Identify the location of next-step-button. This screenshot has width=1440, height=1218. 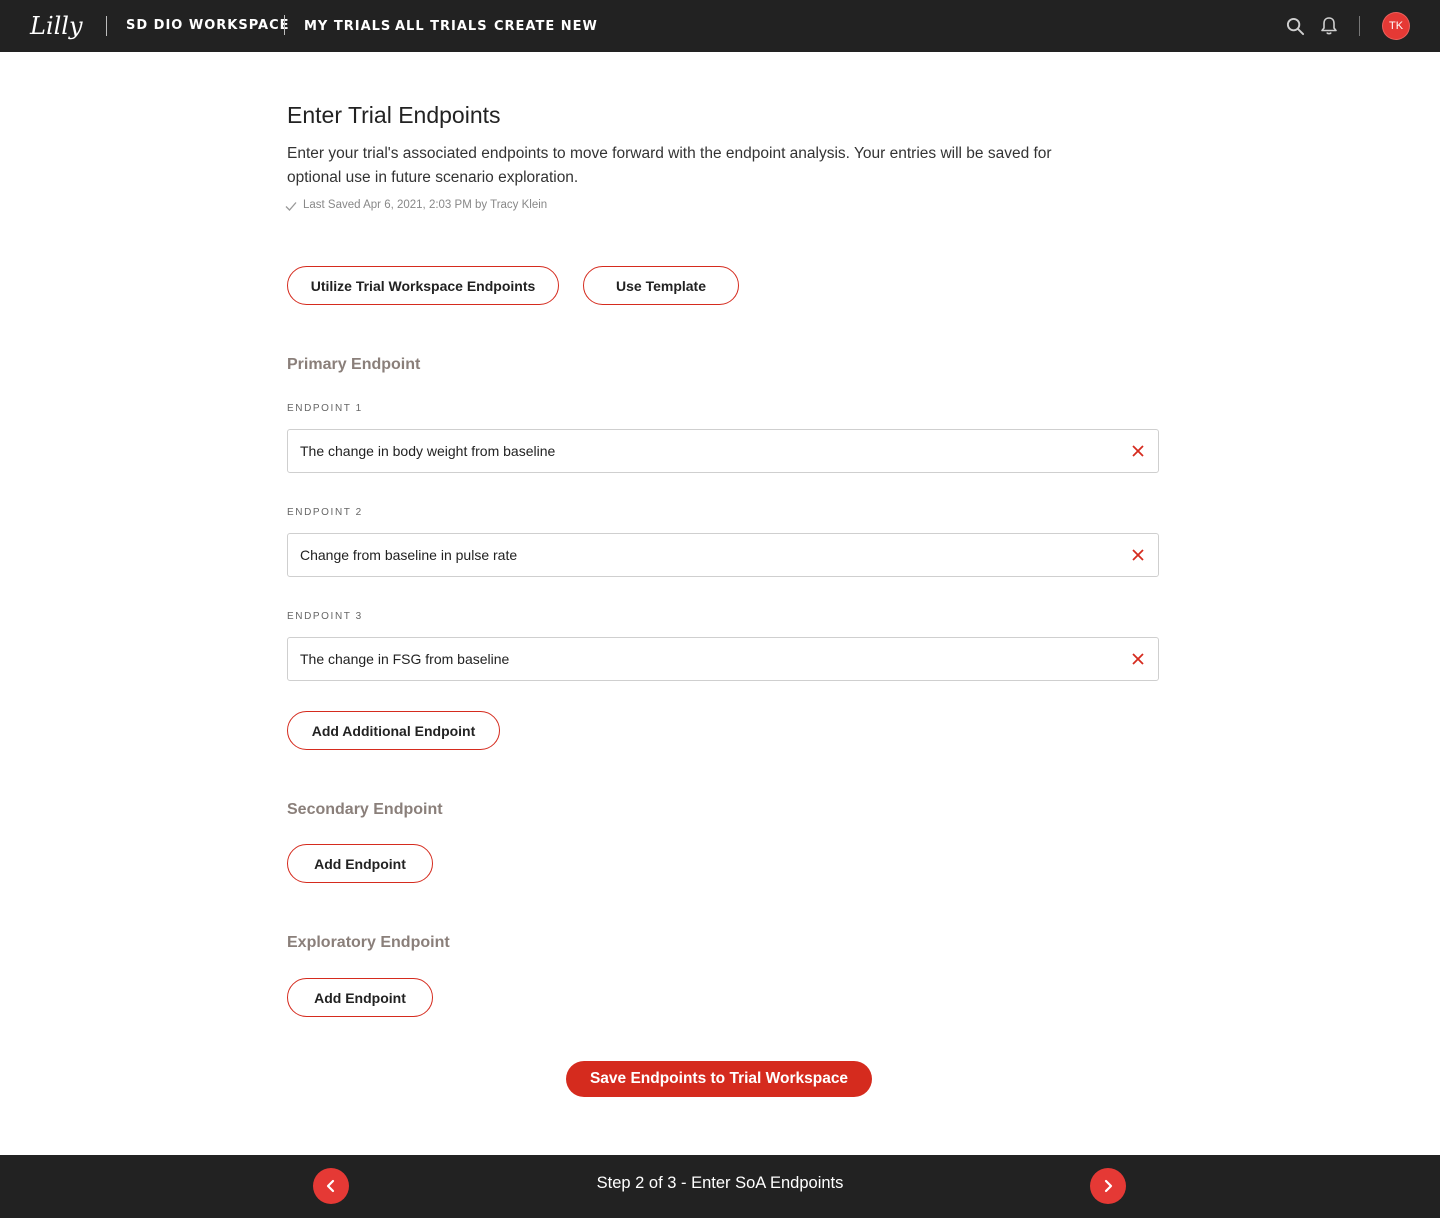
(1108, 1186).